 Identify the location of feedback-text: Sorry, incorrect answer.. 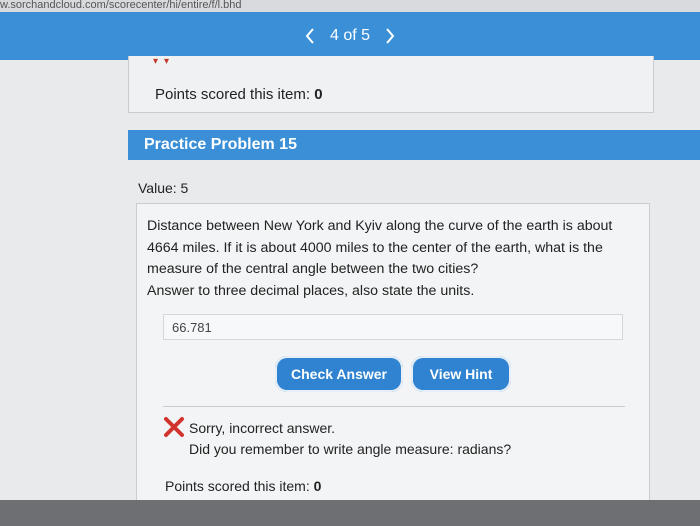
(262, 428).